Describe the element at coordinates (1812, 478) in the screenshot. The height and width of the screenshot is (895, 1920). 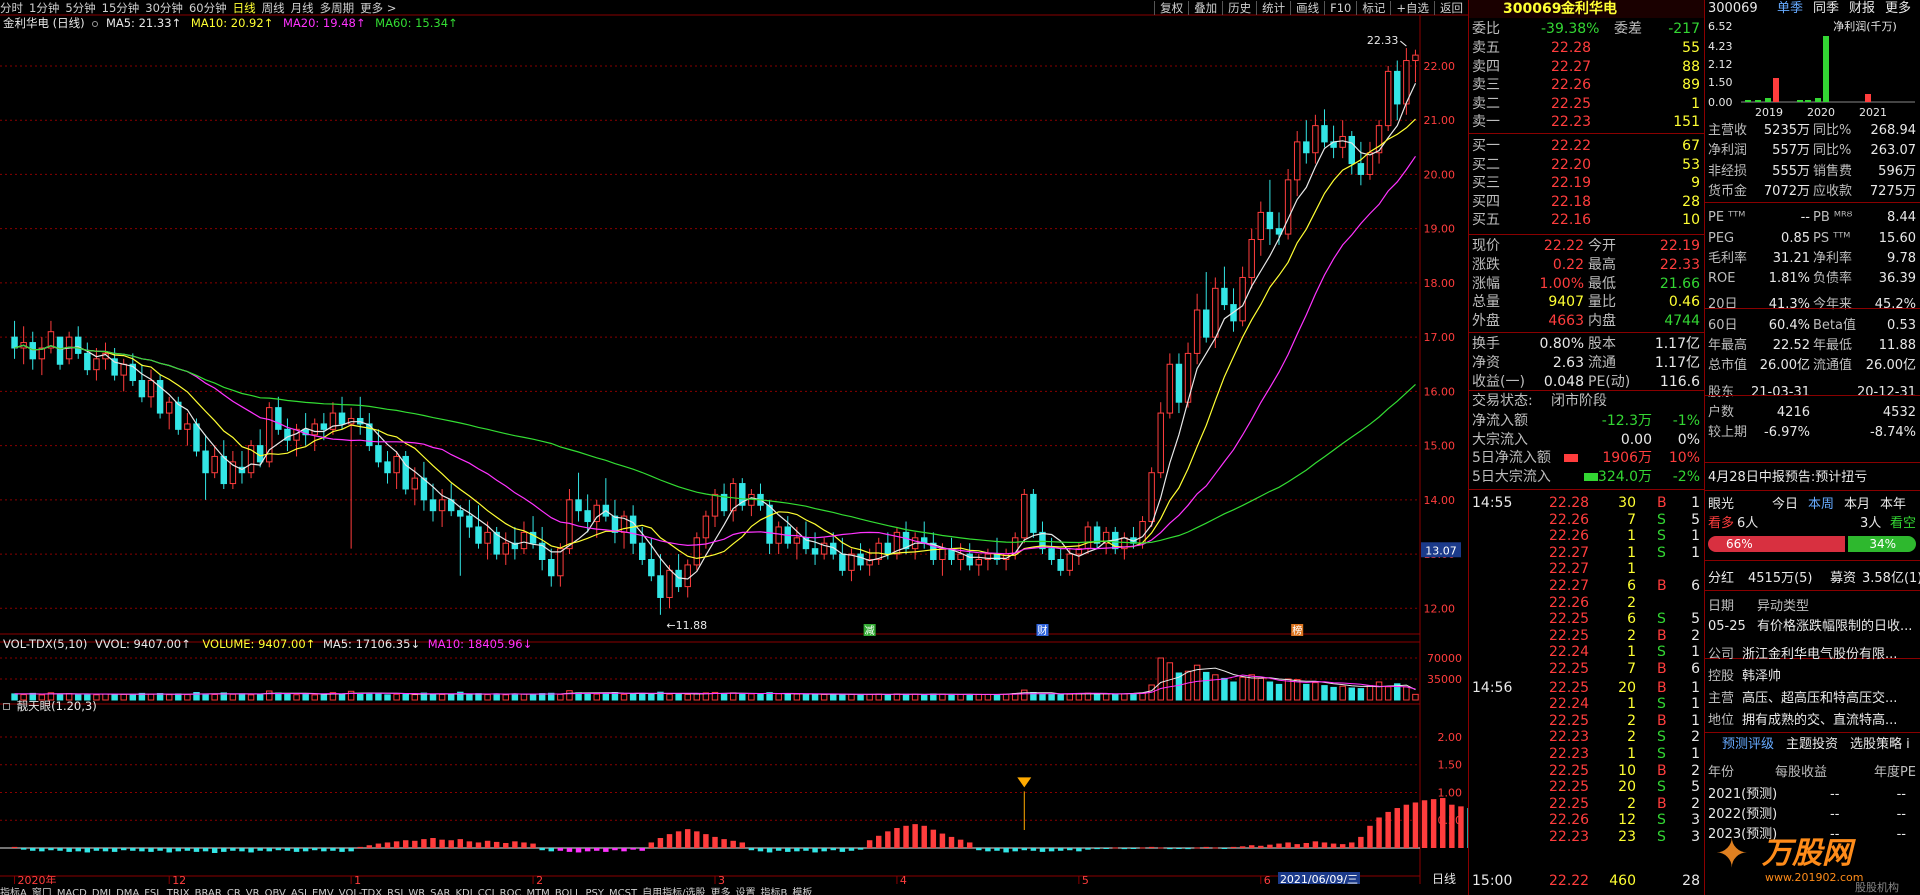
I see `notice-row: 4月28日中报预告:预计扭亏` at that location.